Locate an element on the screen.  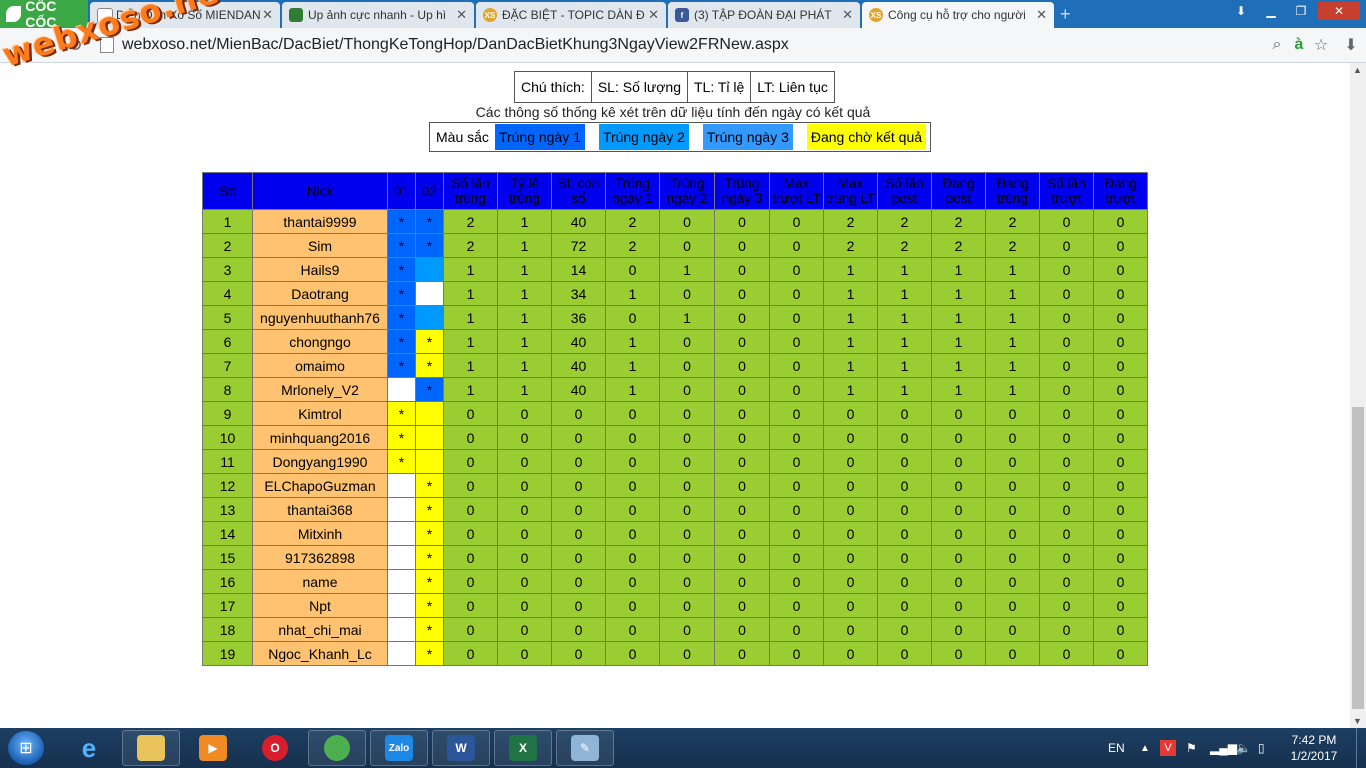
day01-cell: * is located at coordinates (401, 413).